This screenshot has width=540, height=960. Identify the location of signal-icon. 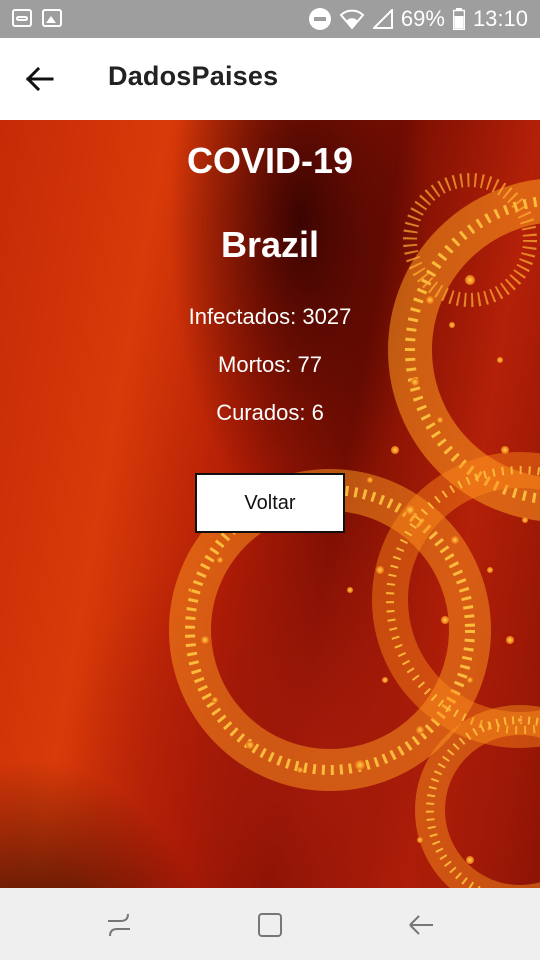
(382, 19).